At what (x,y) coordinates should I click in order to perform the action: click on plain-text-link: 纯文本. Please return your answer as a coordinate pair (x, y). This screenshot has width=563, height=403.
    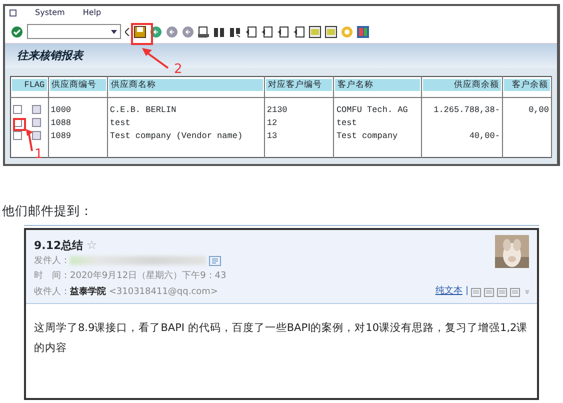
    Looking at the image, I should click on (448, 292).